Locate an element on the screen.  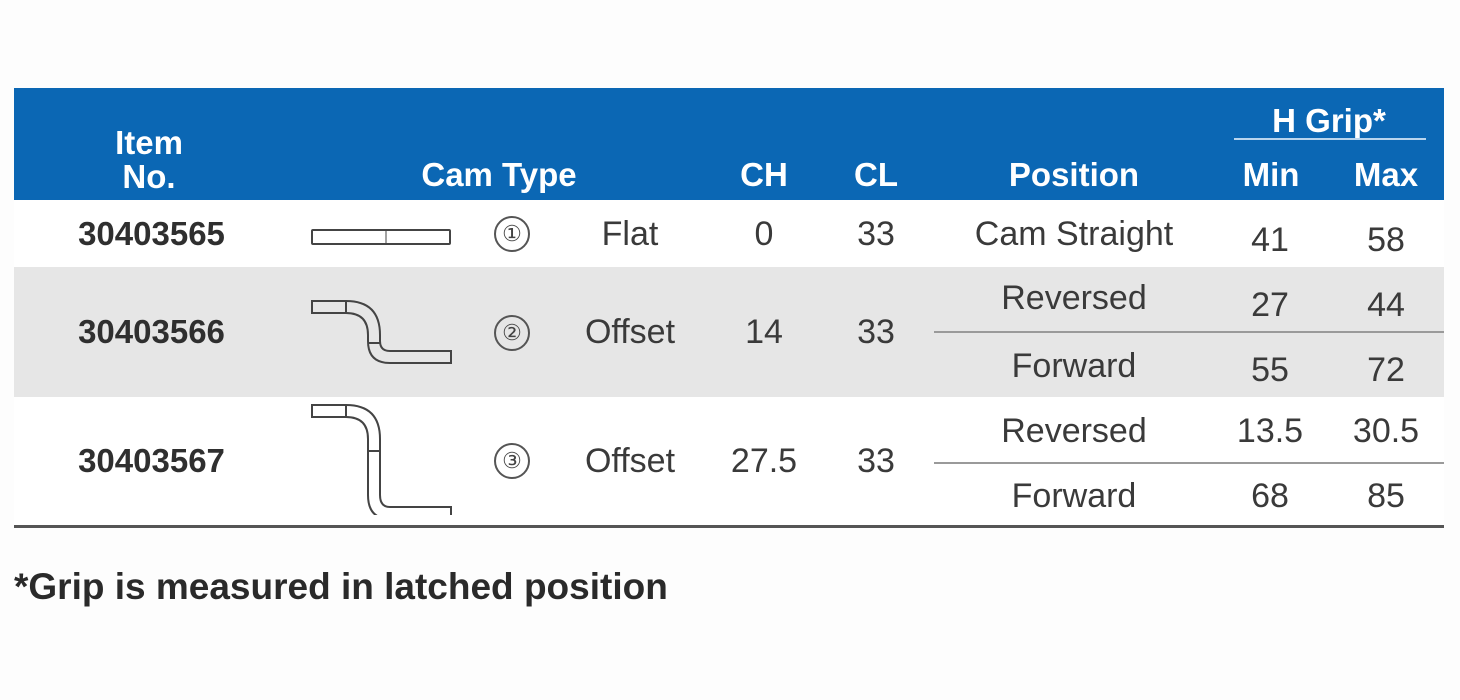
grip-min-value: 55 is located at coordinates (1270, 370).